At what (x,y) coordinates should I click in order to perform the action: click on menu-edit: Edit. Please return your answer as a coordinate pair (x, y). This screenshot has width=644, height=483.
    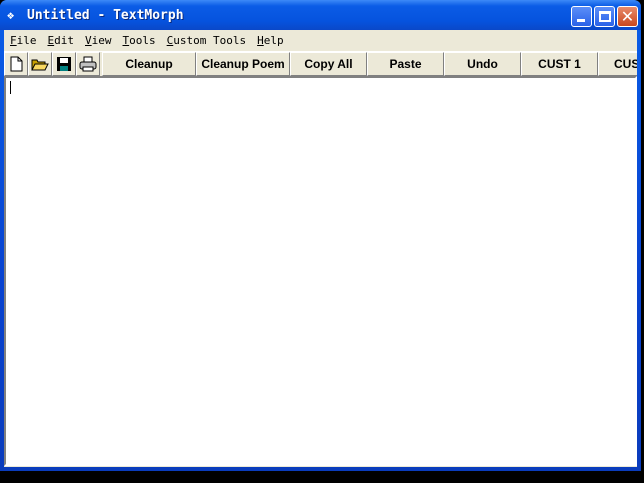
    Looking at the image, I should click on (61, 40).